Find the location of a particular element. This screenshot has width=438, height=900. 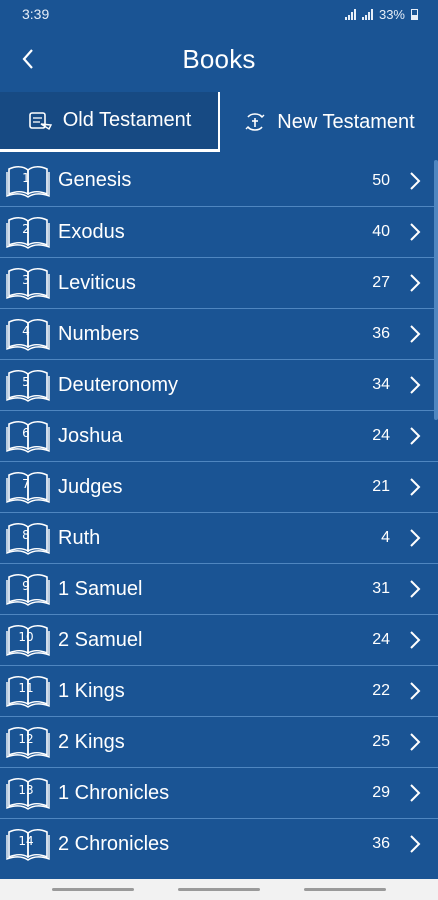

chapter-count: 50 is located at coordinates (381, 180).